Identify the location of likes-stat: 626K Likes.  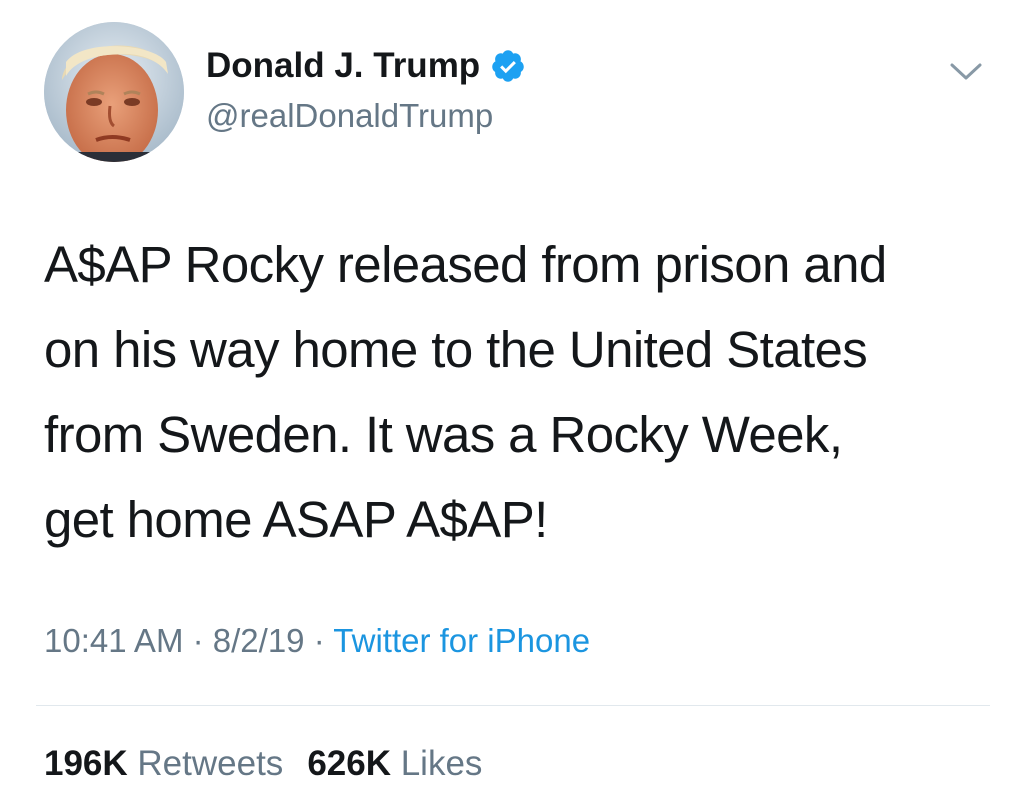
(394, 763).